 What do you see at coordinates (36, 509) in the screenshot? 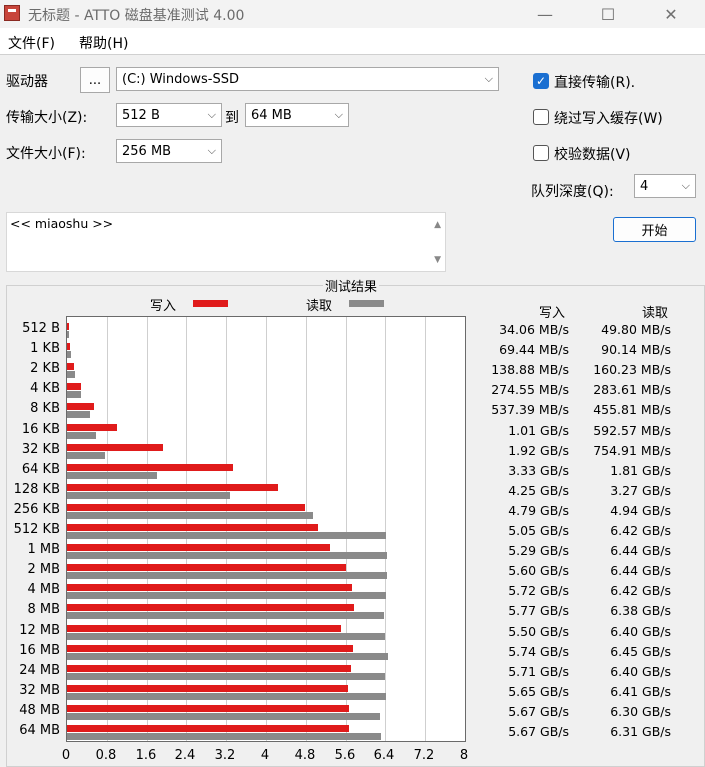
I see `row-label: 256 KB` at bounding box center [36, 509].